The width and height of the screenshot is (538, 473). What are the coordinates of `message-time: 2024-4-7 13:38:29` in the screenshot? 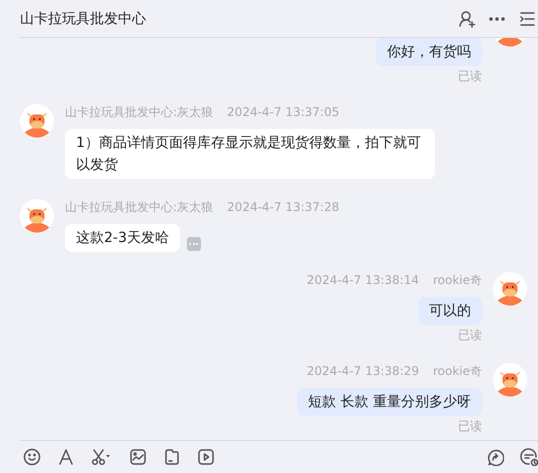 It's located at (362, 371).